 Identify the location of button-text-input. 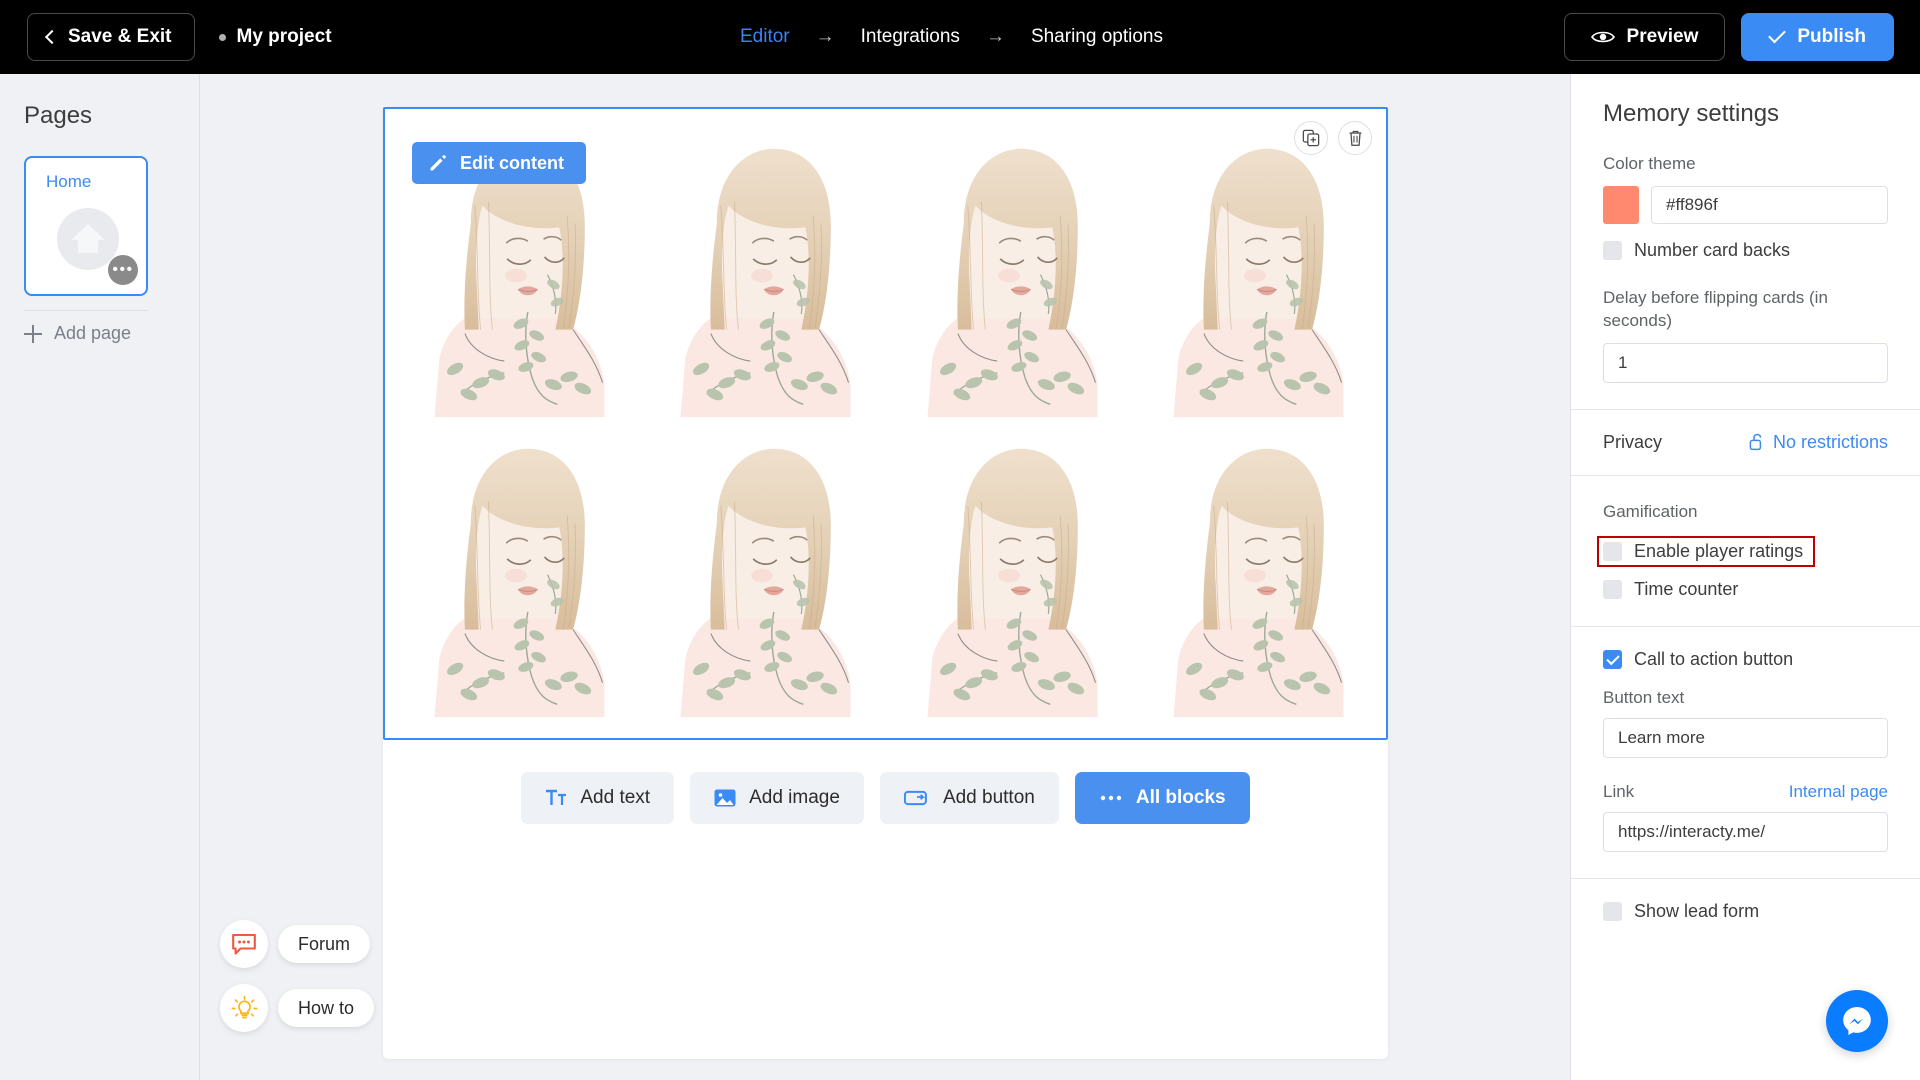
(1745, 737).